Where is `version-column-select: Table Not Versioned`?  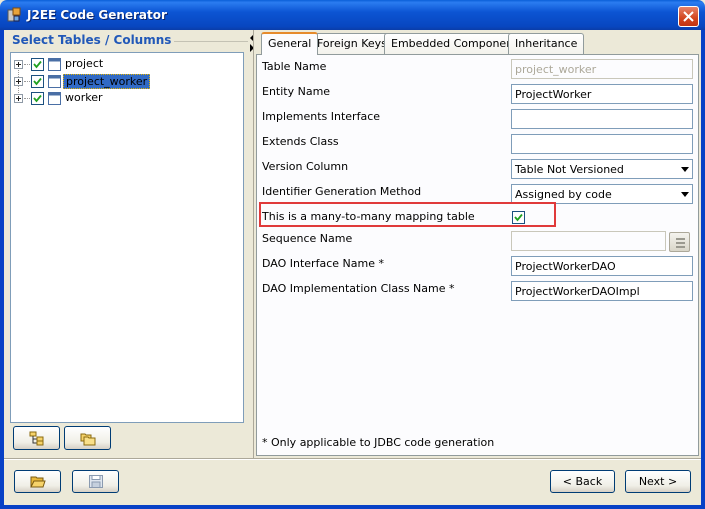 version-column-select: Table Not Versioned is located at coordinates (602, 169).